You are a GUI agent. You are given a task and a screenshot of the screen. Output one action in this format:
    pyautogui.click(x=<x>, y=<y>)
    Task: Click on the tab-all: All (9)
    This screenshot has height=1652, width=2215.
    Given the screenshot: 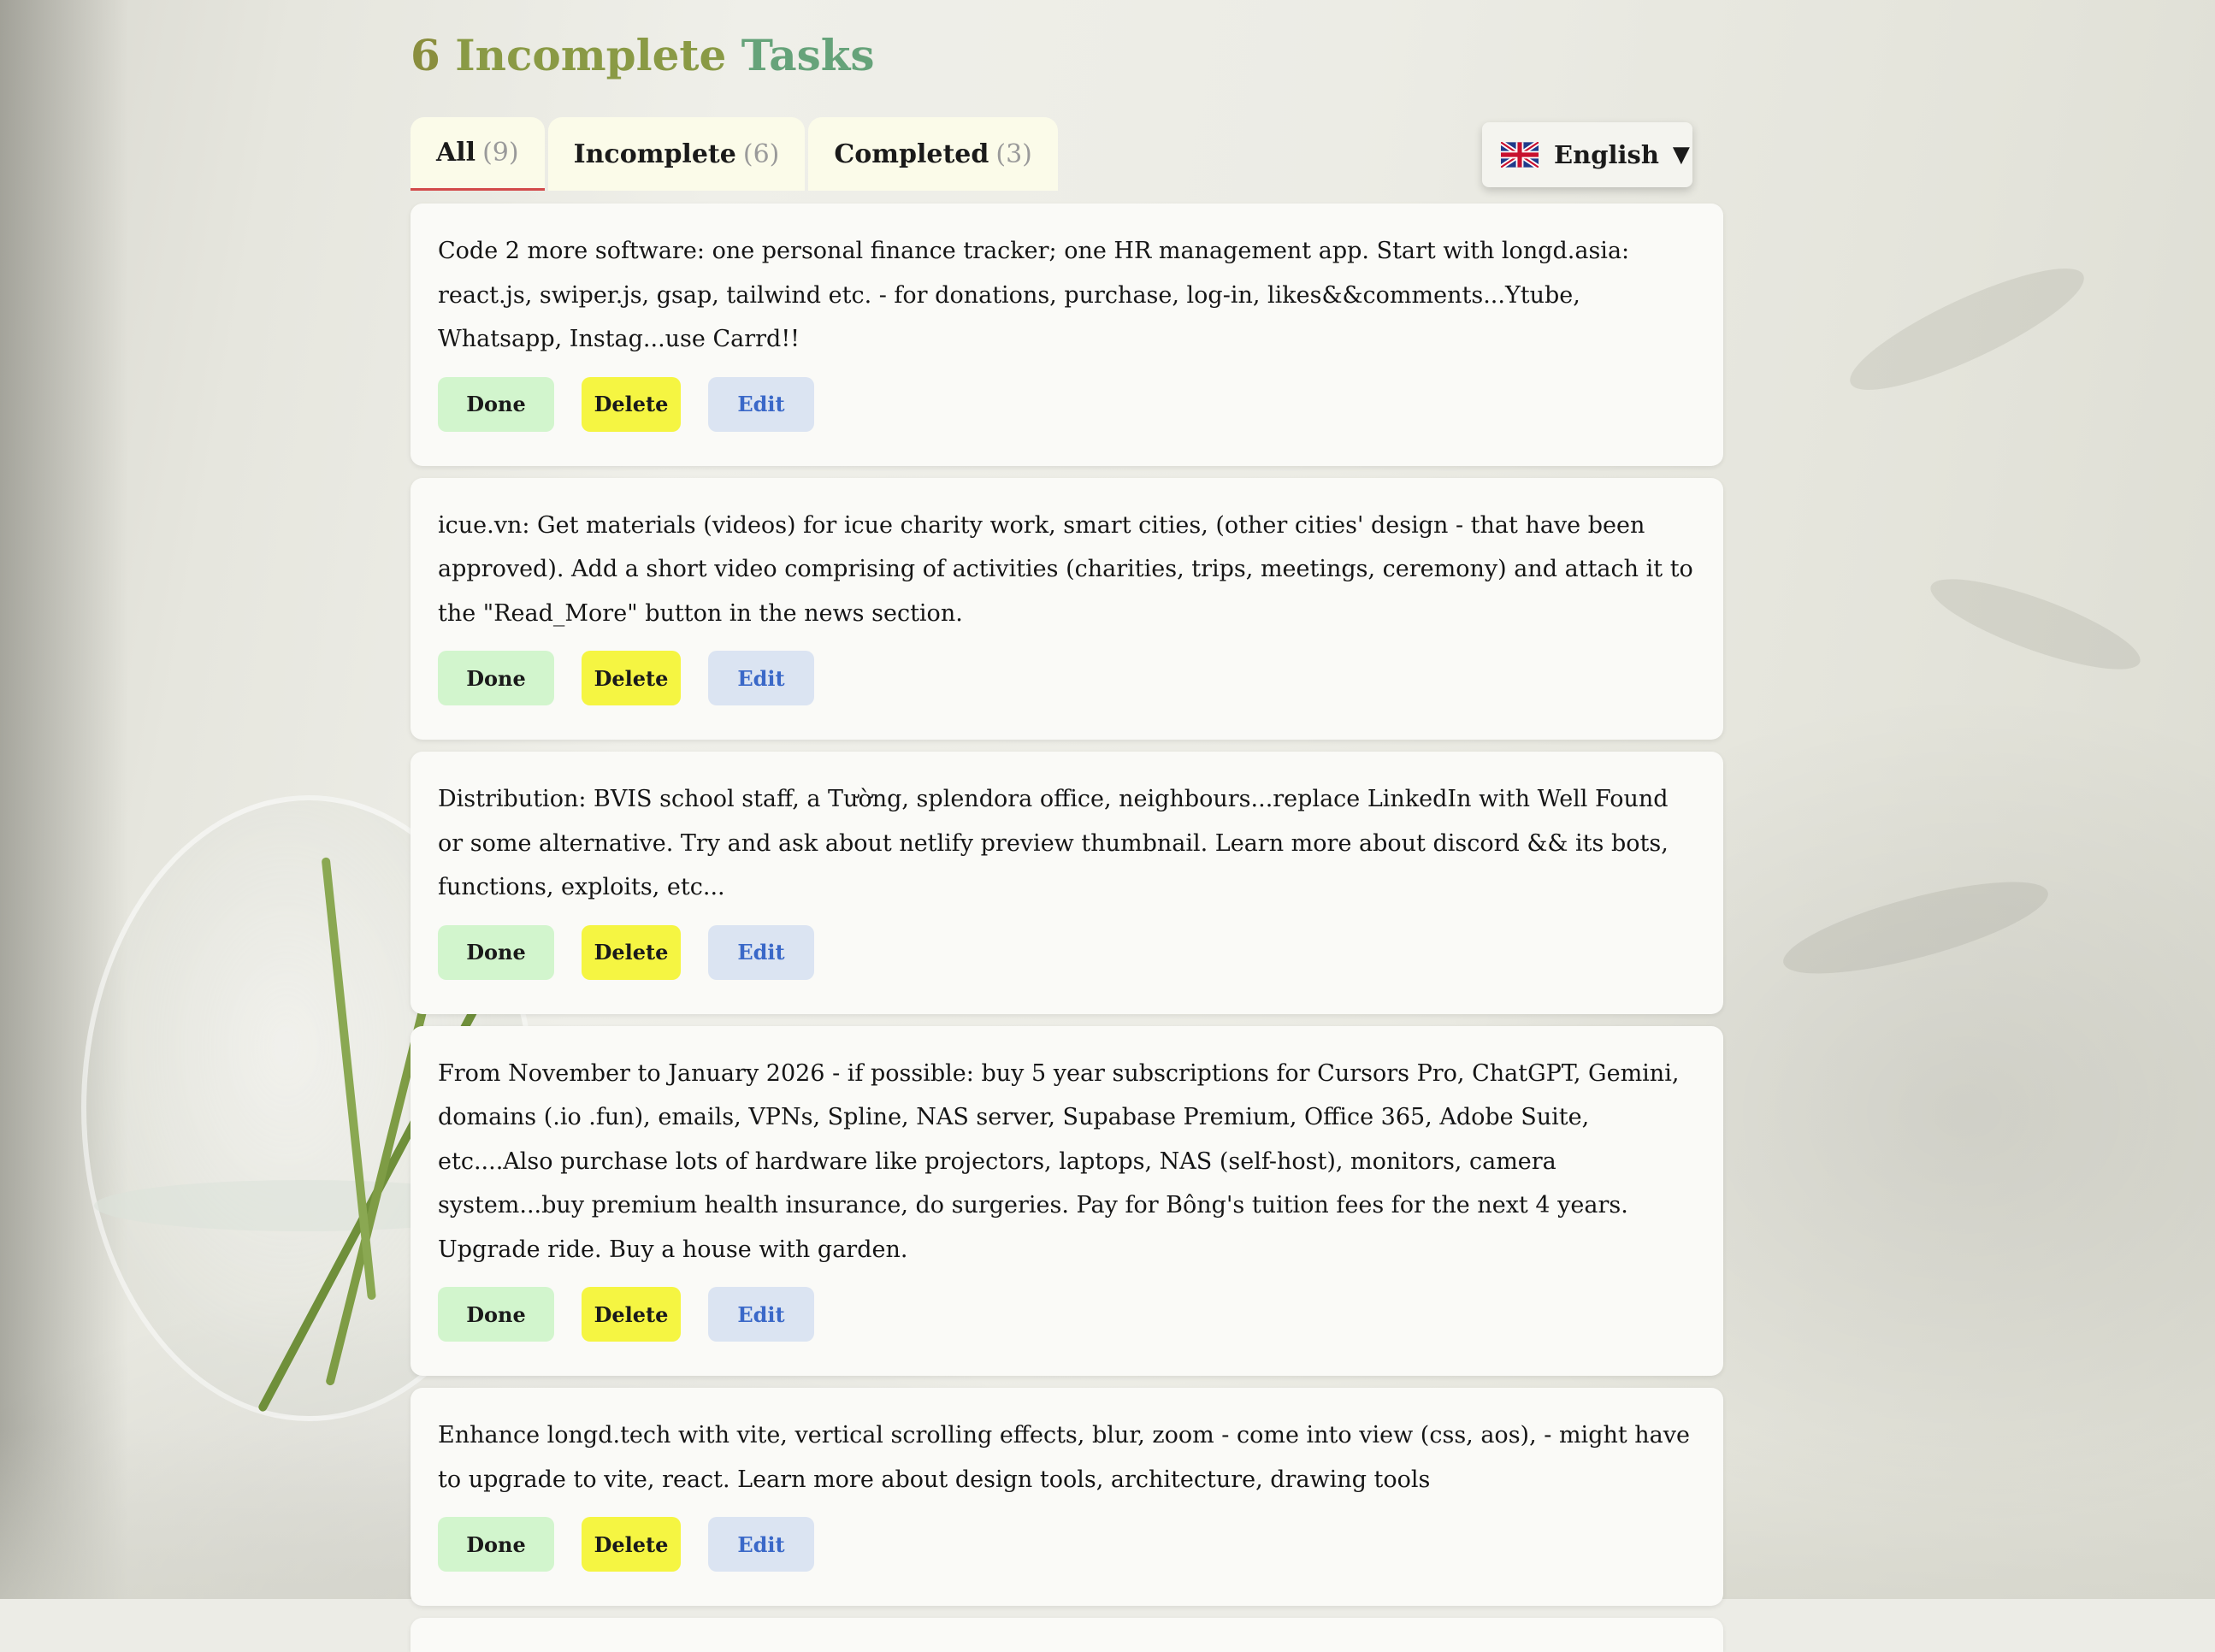 What is the action you would take?
    pyautogui.click(x=478, y=154)
    